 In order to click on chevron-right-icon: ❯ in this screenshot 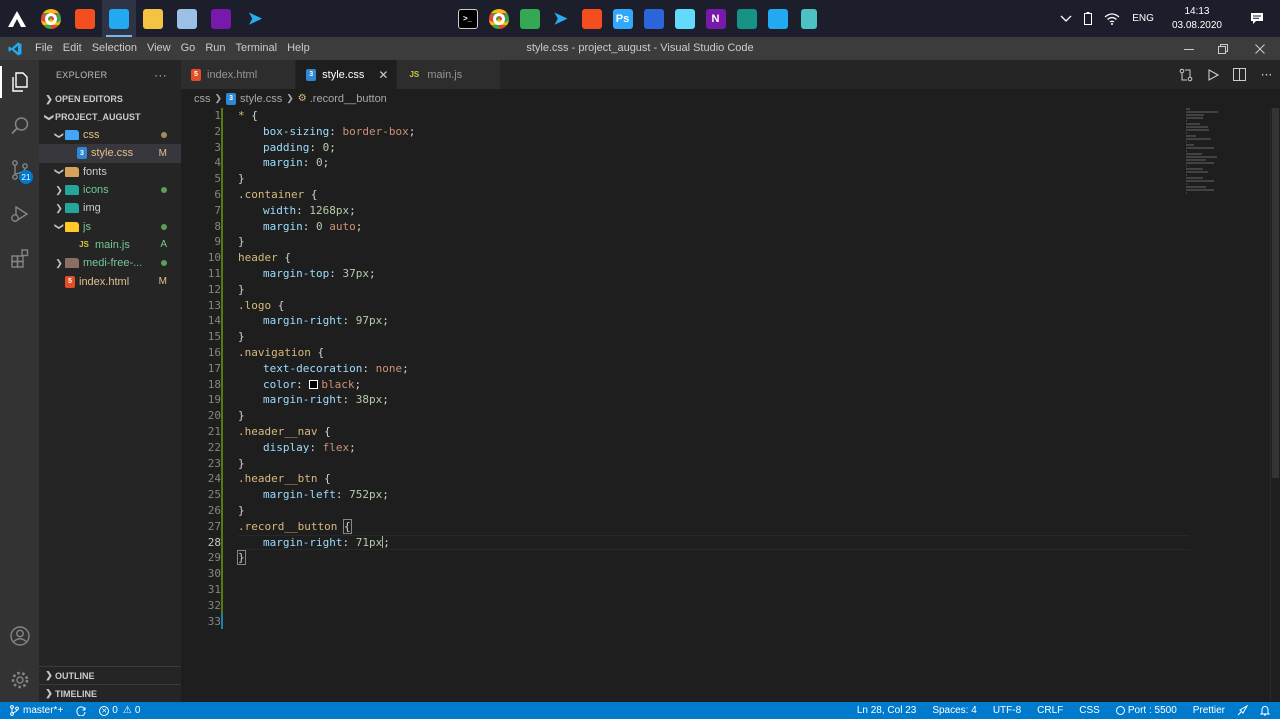, I will do `click(49, 98)`.